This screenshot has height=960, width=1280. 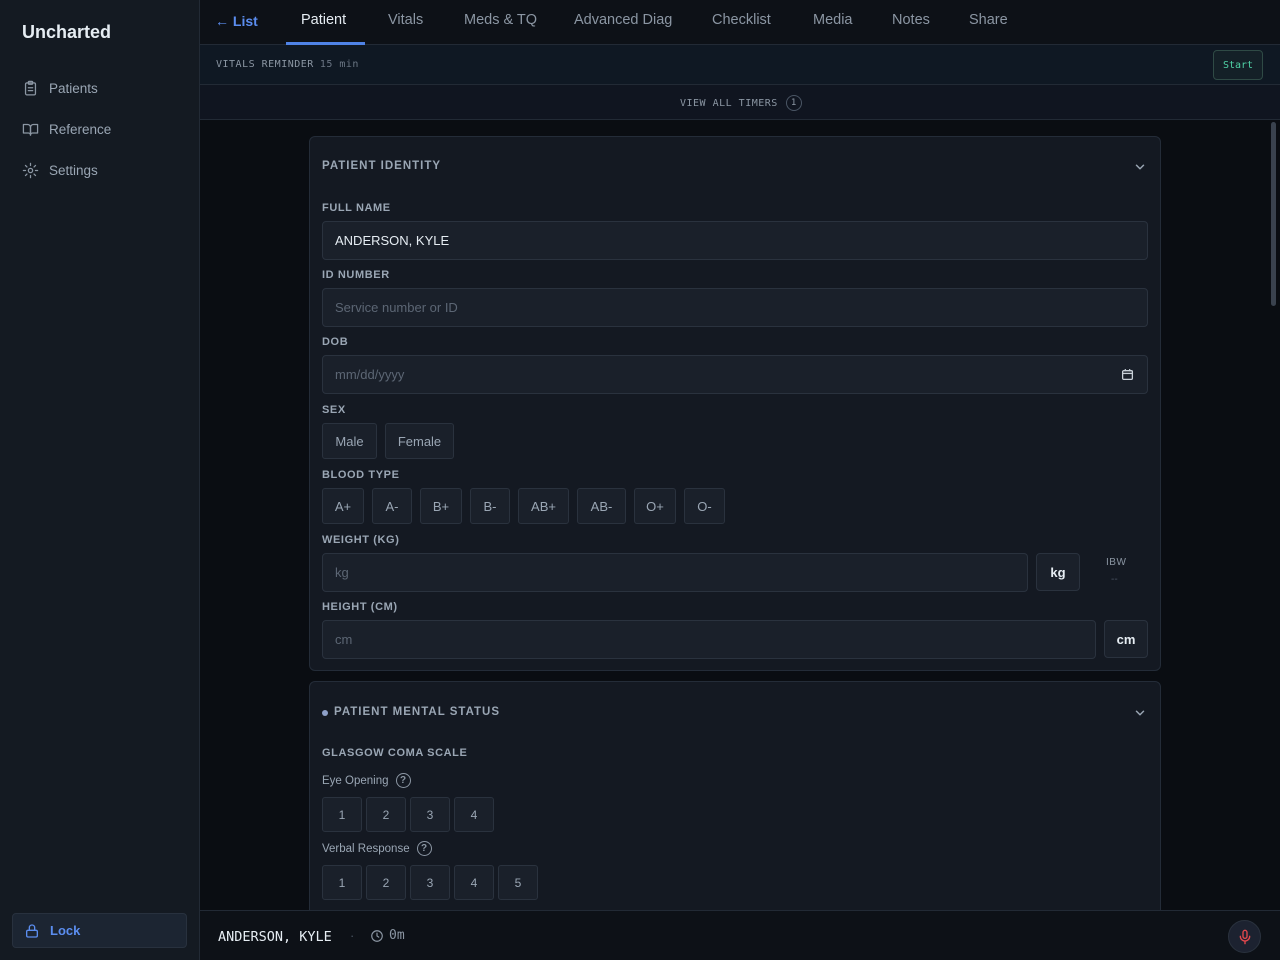 I want to click on tab-notes: Notes, so click(x=911, y=20).